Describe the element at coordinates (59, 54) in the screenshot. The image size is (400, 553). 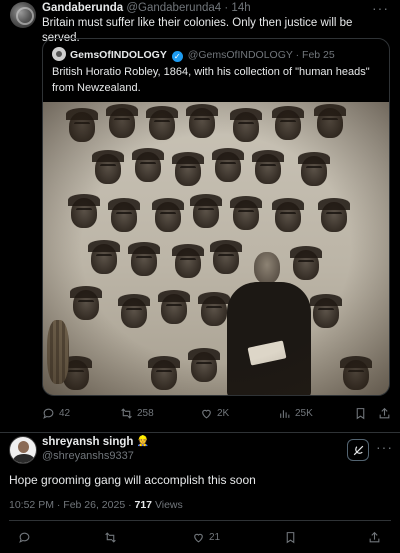
I see `quoted-author-avatar` at that location.